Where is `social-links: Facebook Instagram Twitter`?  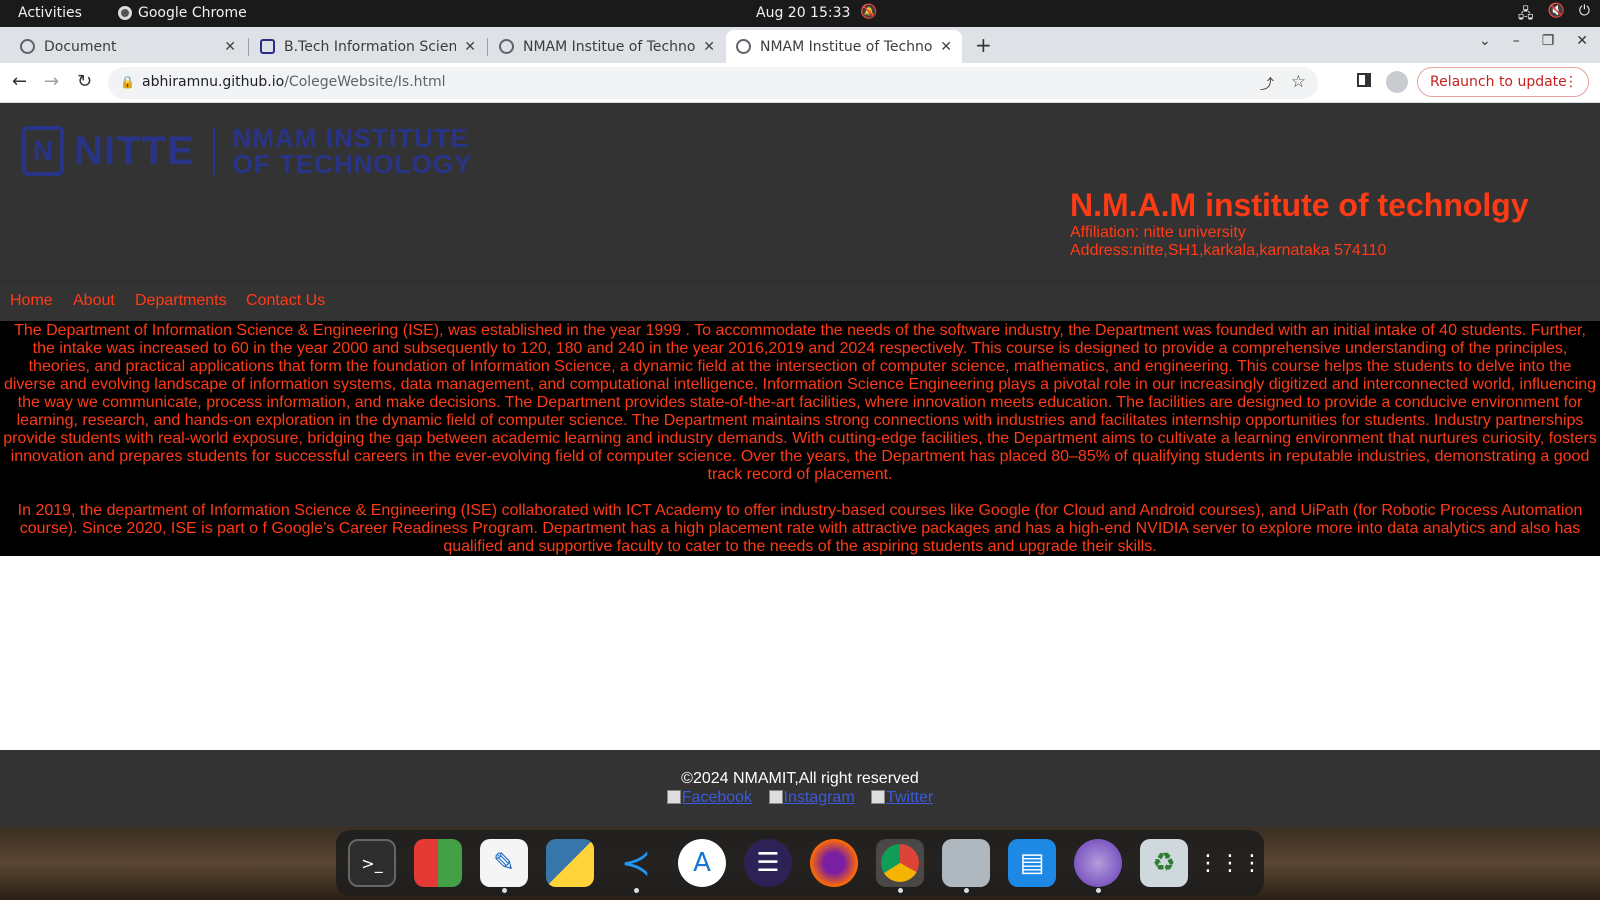 social-links: Facebook Instagram Twitter is located at coordinates (800, 798).